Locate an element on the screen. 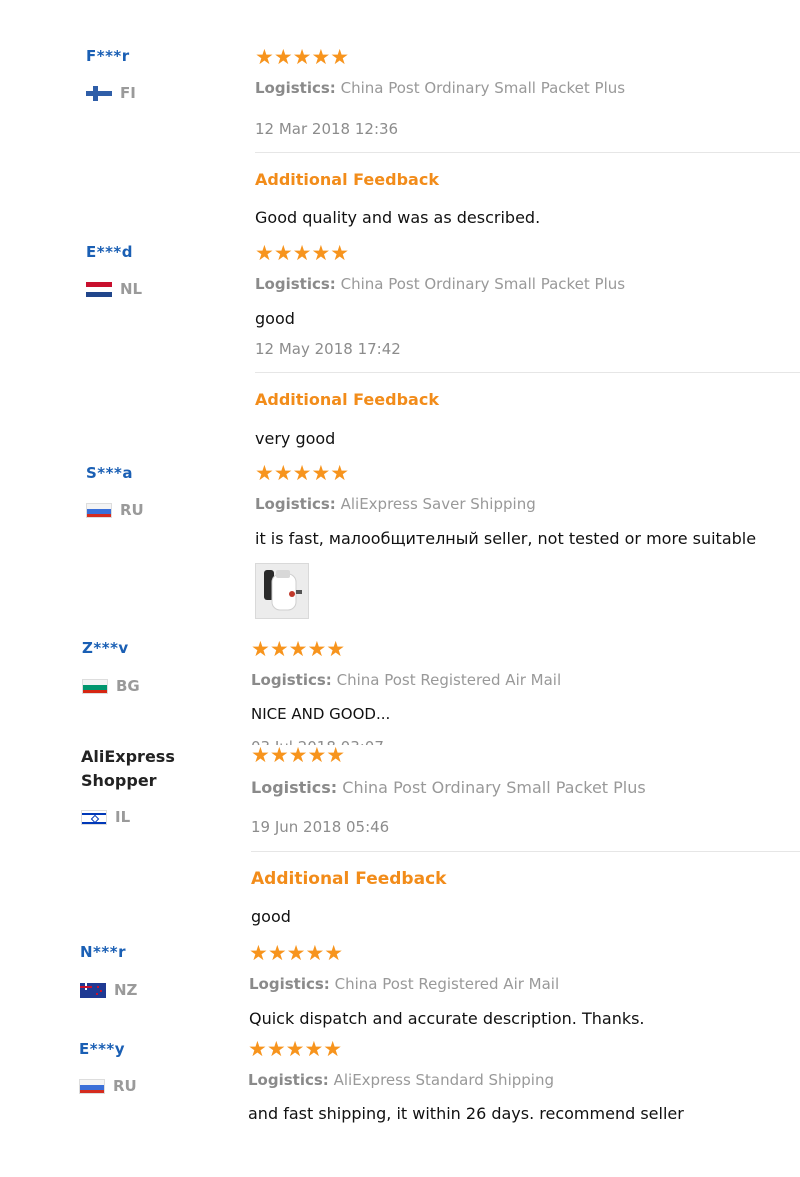  review-text: good is located at coordinates (275, 318).